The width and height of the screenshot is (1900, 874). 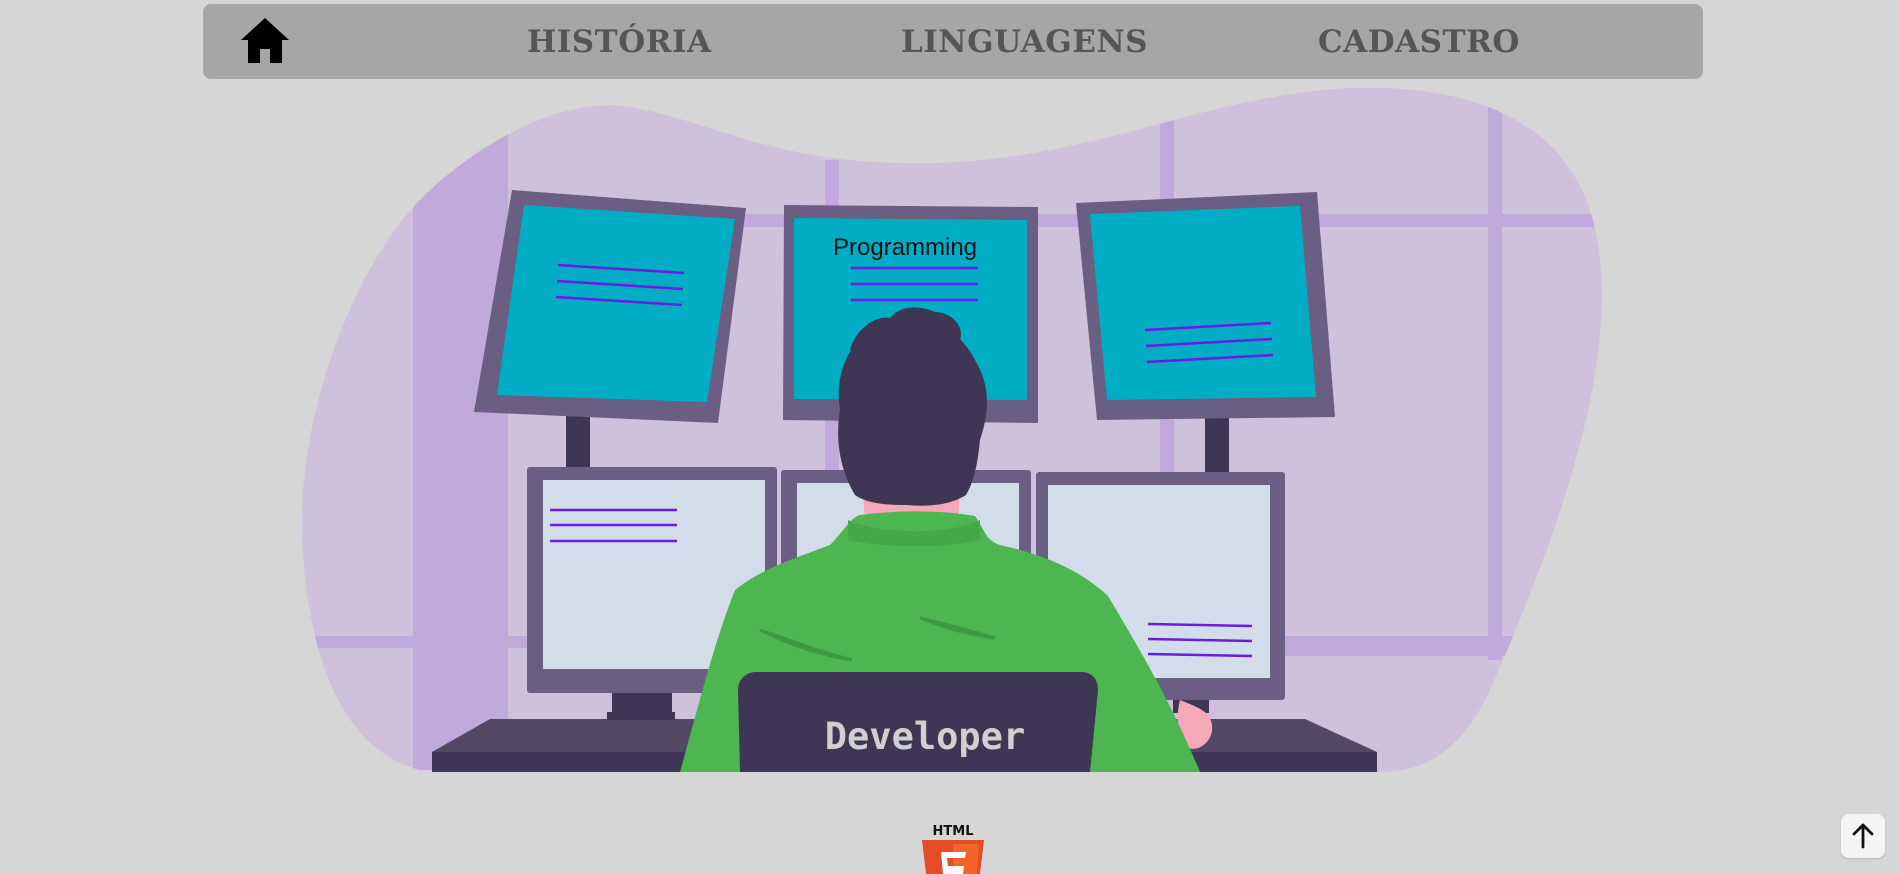 I want to click on monitor-title: Programming, so click(x=905, y=247).